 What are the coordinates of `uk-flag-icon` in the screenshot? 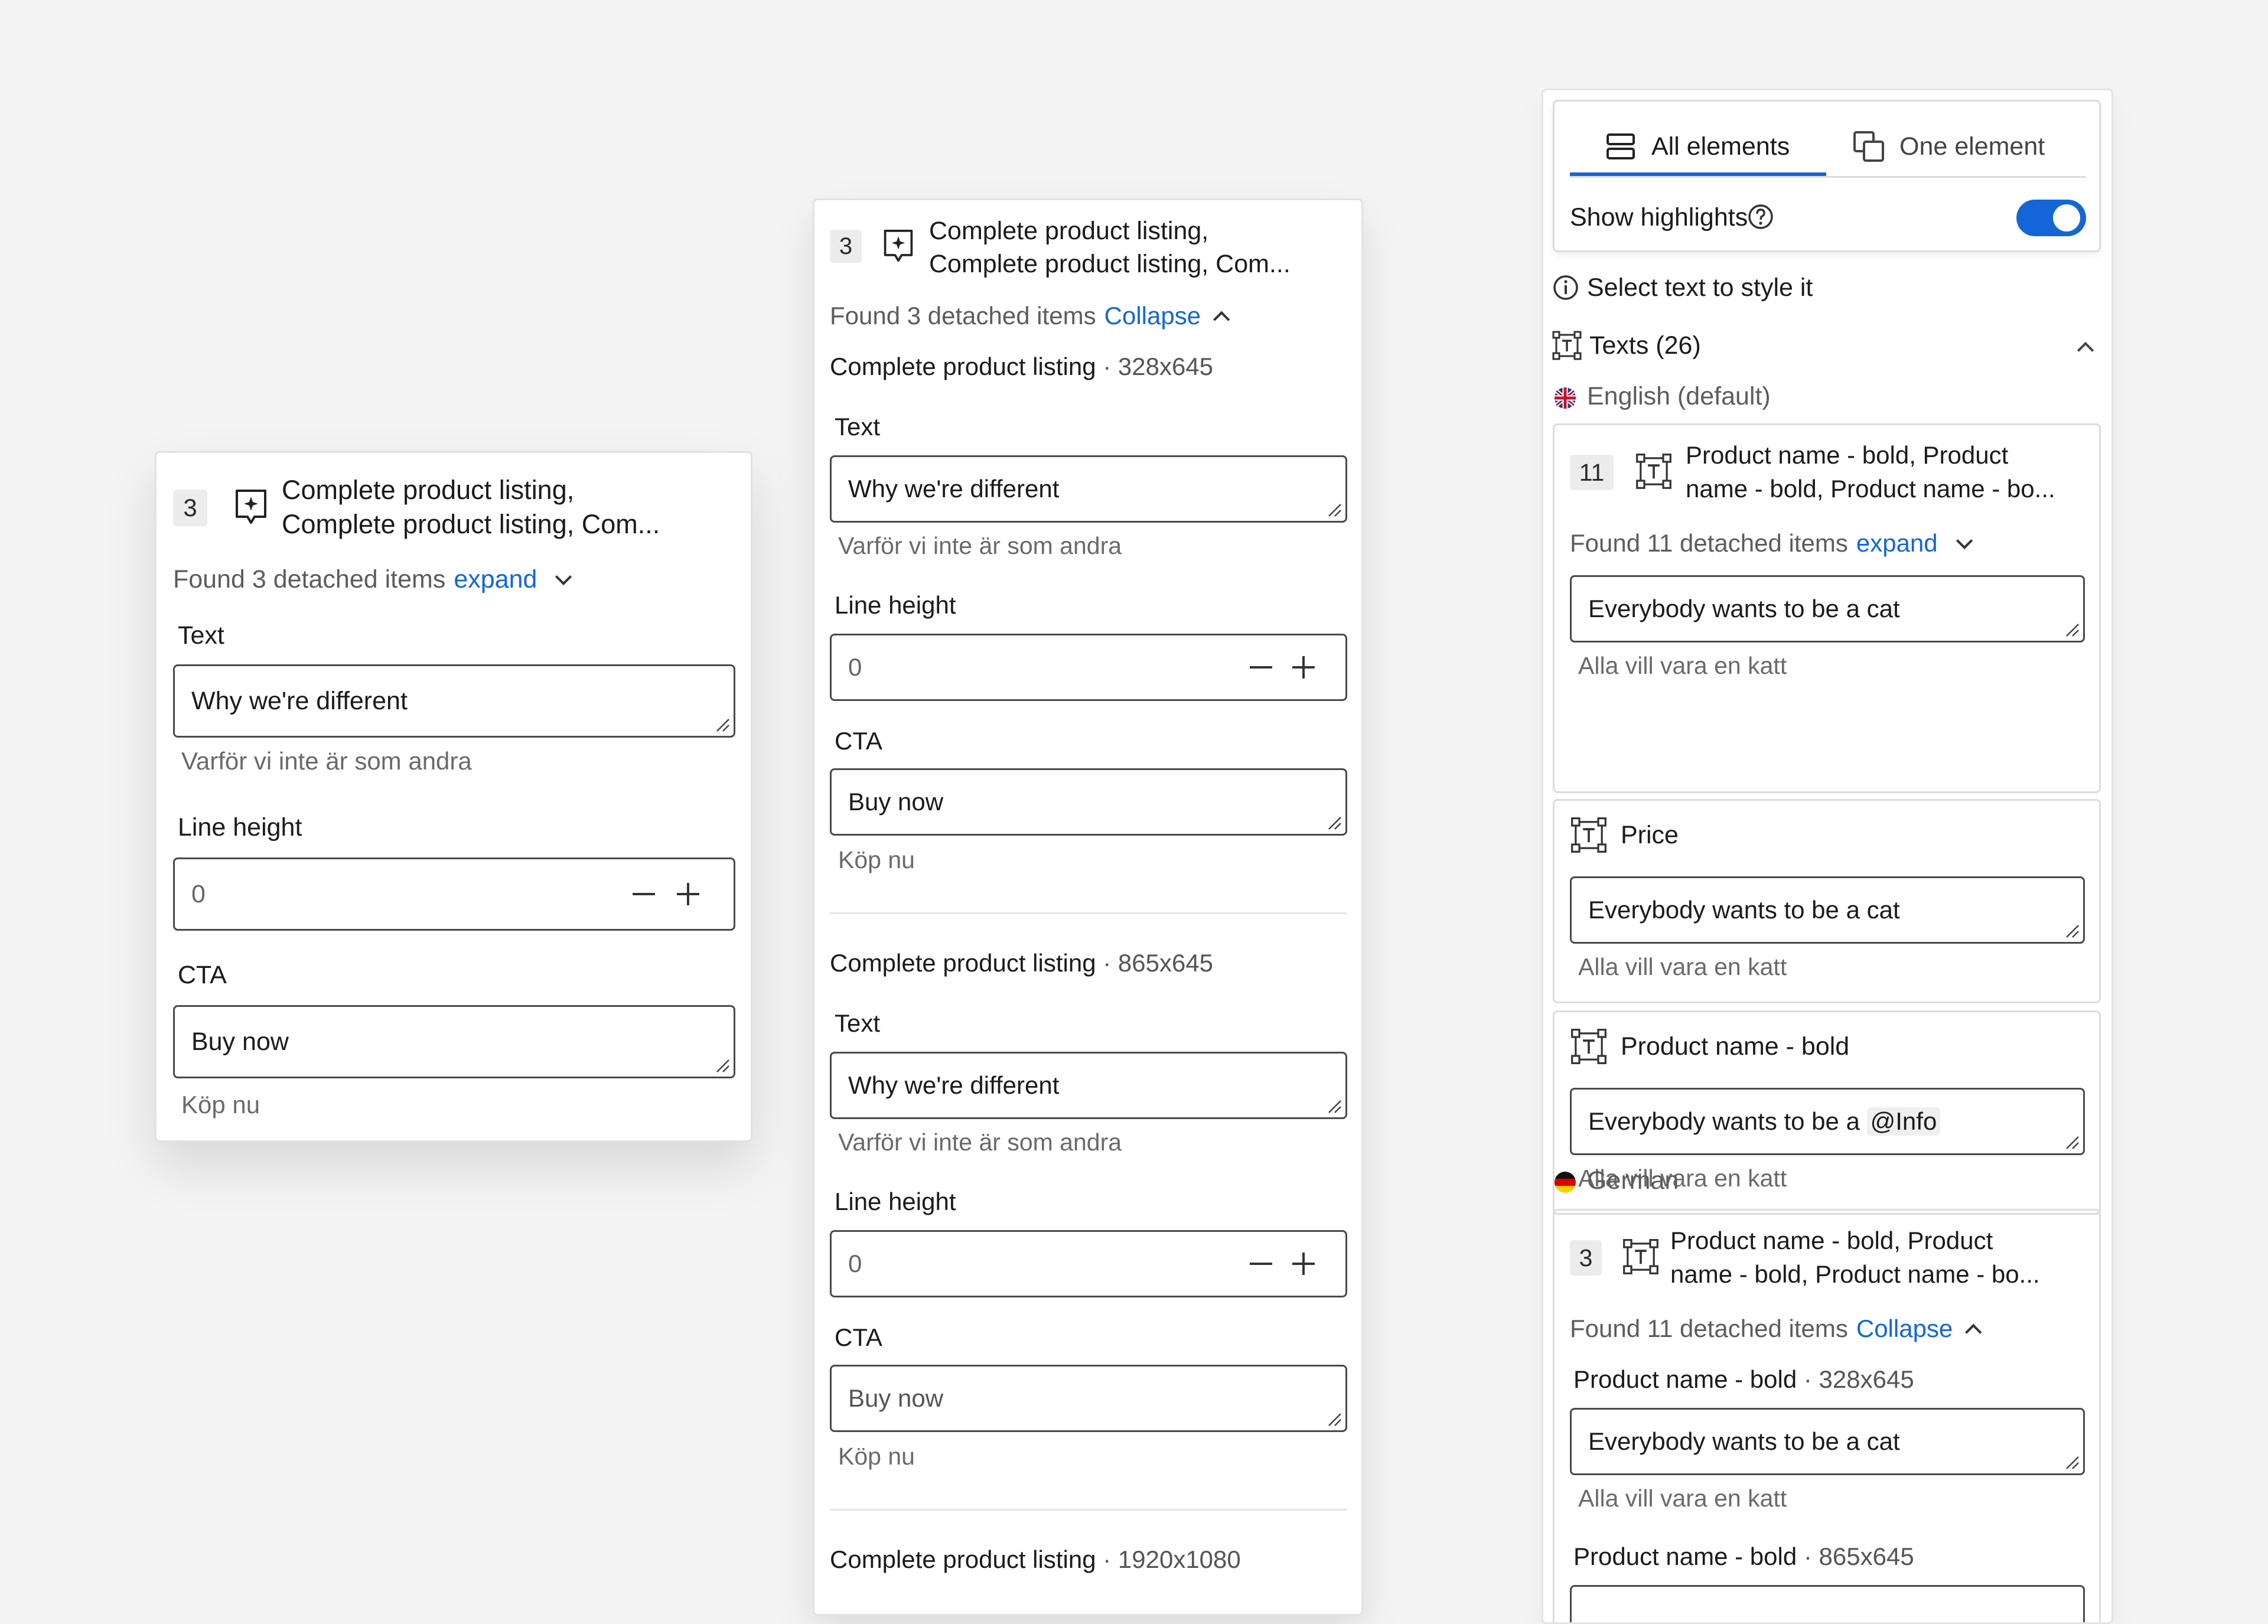 It's located at (1565, 398).